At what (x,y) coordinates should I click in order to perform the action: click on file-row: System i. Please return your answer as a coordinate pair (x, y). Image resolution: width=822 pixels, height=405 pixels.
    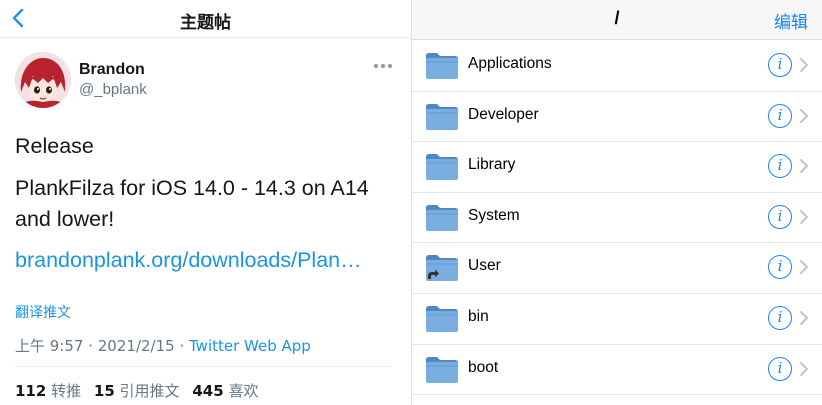
    Looking at the image, I should click on (617, 218).